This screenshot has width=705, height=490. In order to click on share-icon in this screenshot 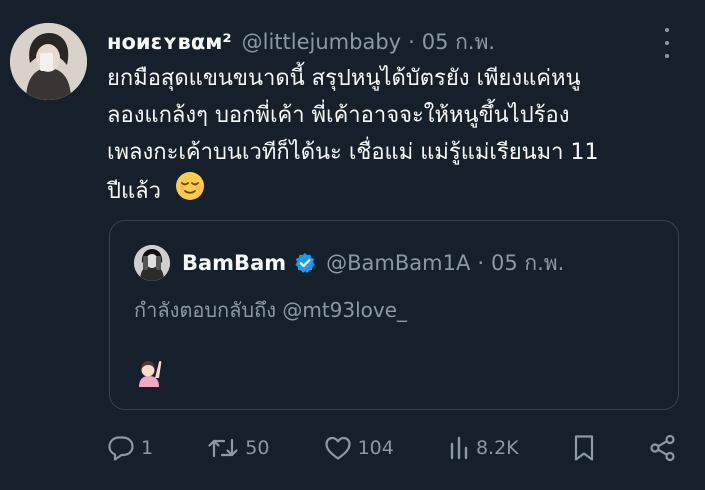, I will do `click(663, 448)`.